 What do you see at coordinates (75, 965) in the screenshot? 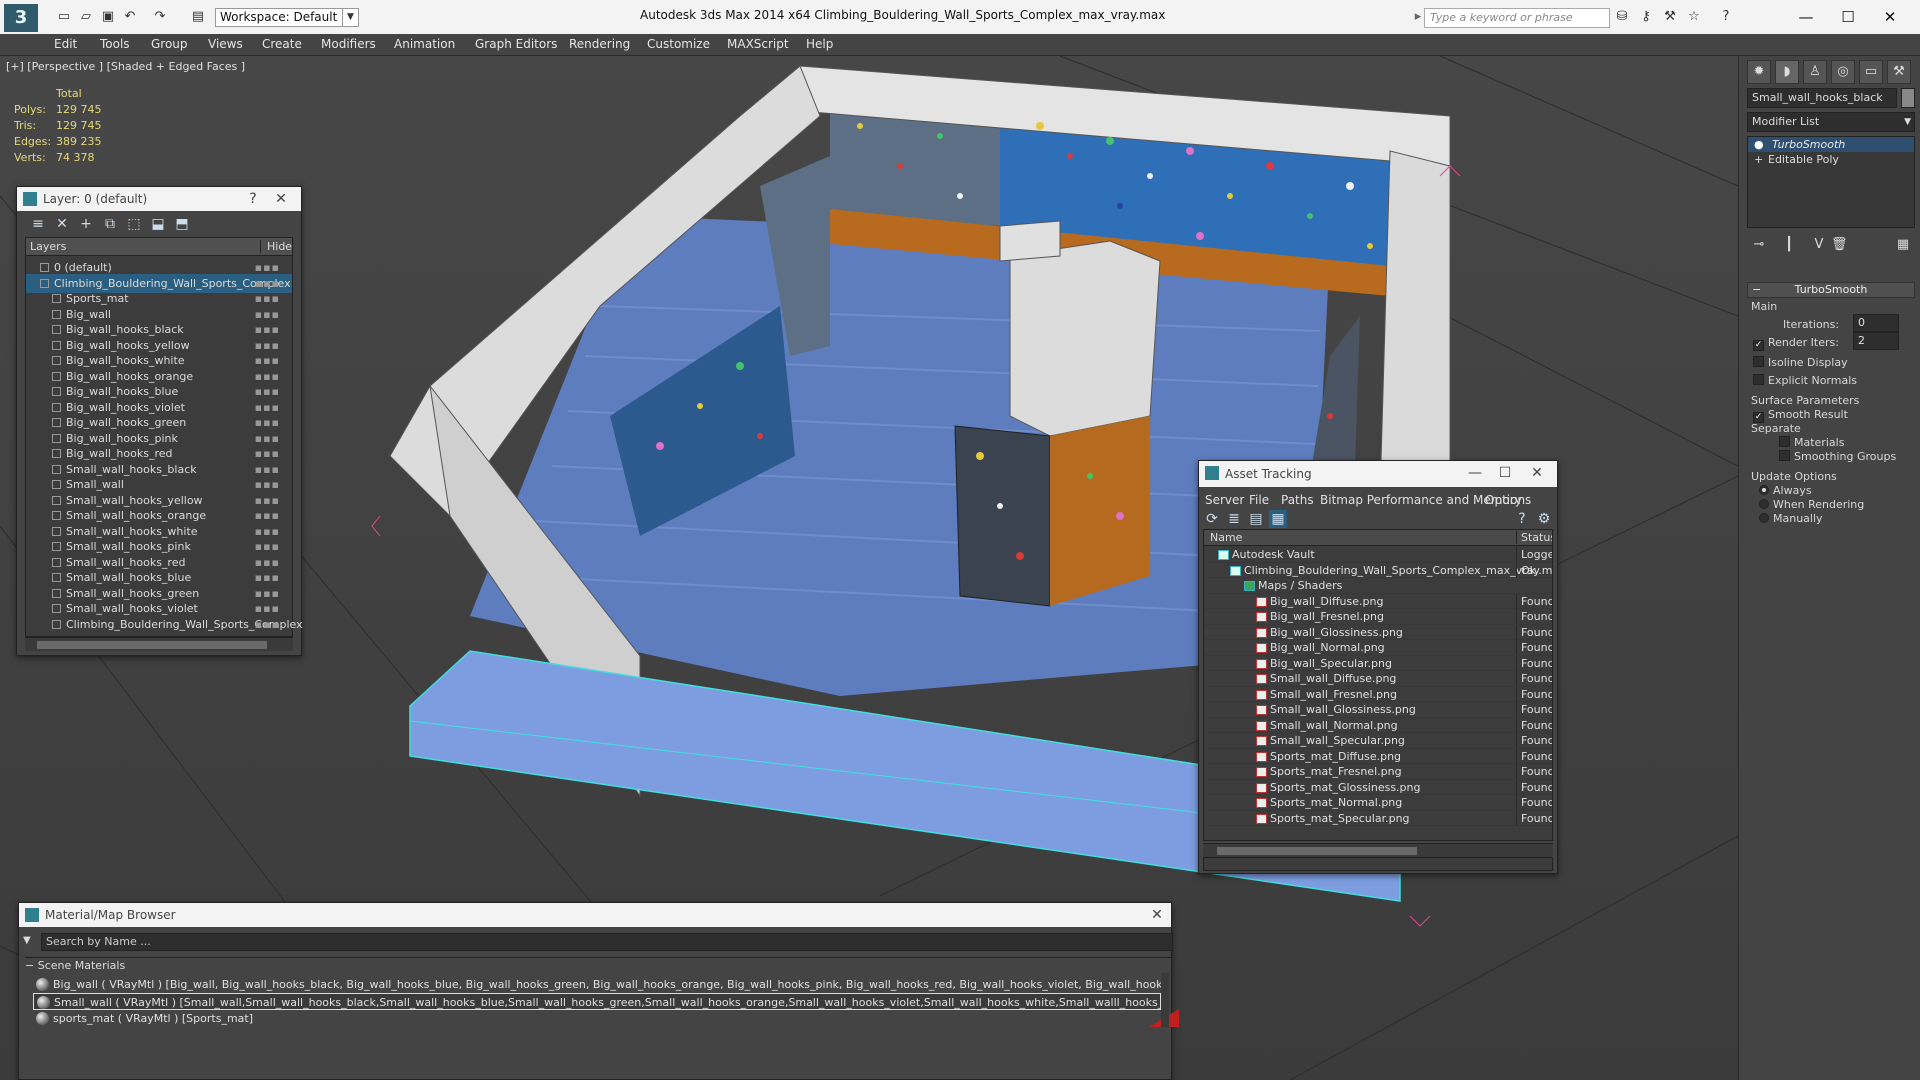
I see `scene-materials-group: − Scene Materials` at bounding box center [75, 965].